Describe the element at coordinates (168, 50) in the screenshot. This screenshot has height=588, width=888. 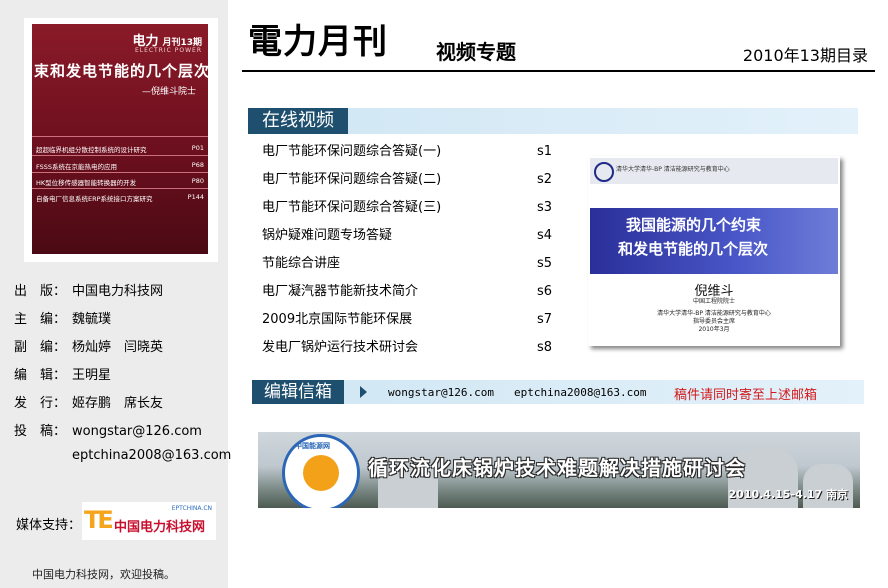
I see `cover-brand-en: ELECTRIC POWER` at that location.